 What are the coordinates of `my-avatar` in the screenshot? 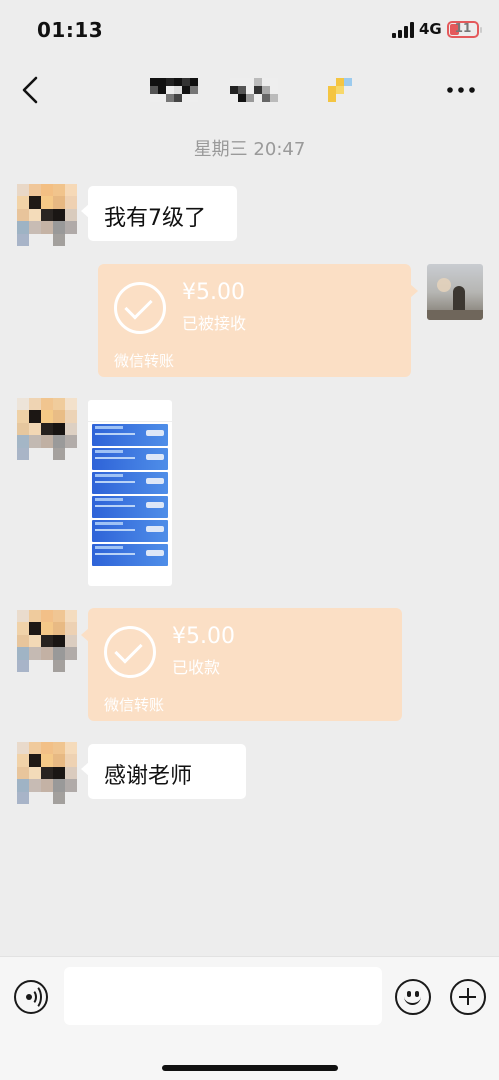 It's located at (455, 292).